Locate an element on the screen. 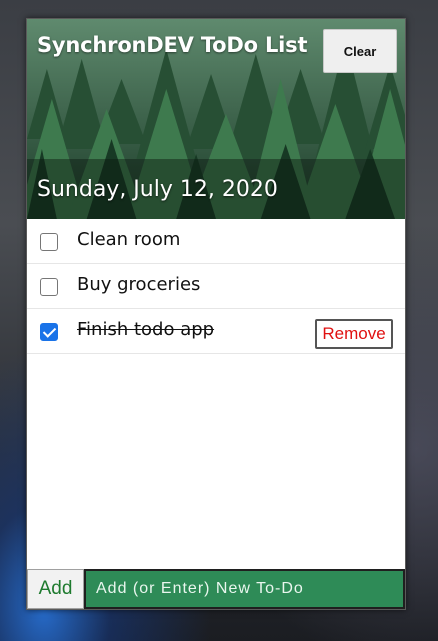  todo-item: Finish todo app Remove is located at coordinates (216, 331).